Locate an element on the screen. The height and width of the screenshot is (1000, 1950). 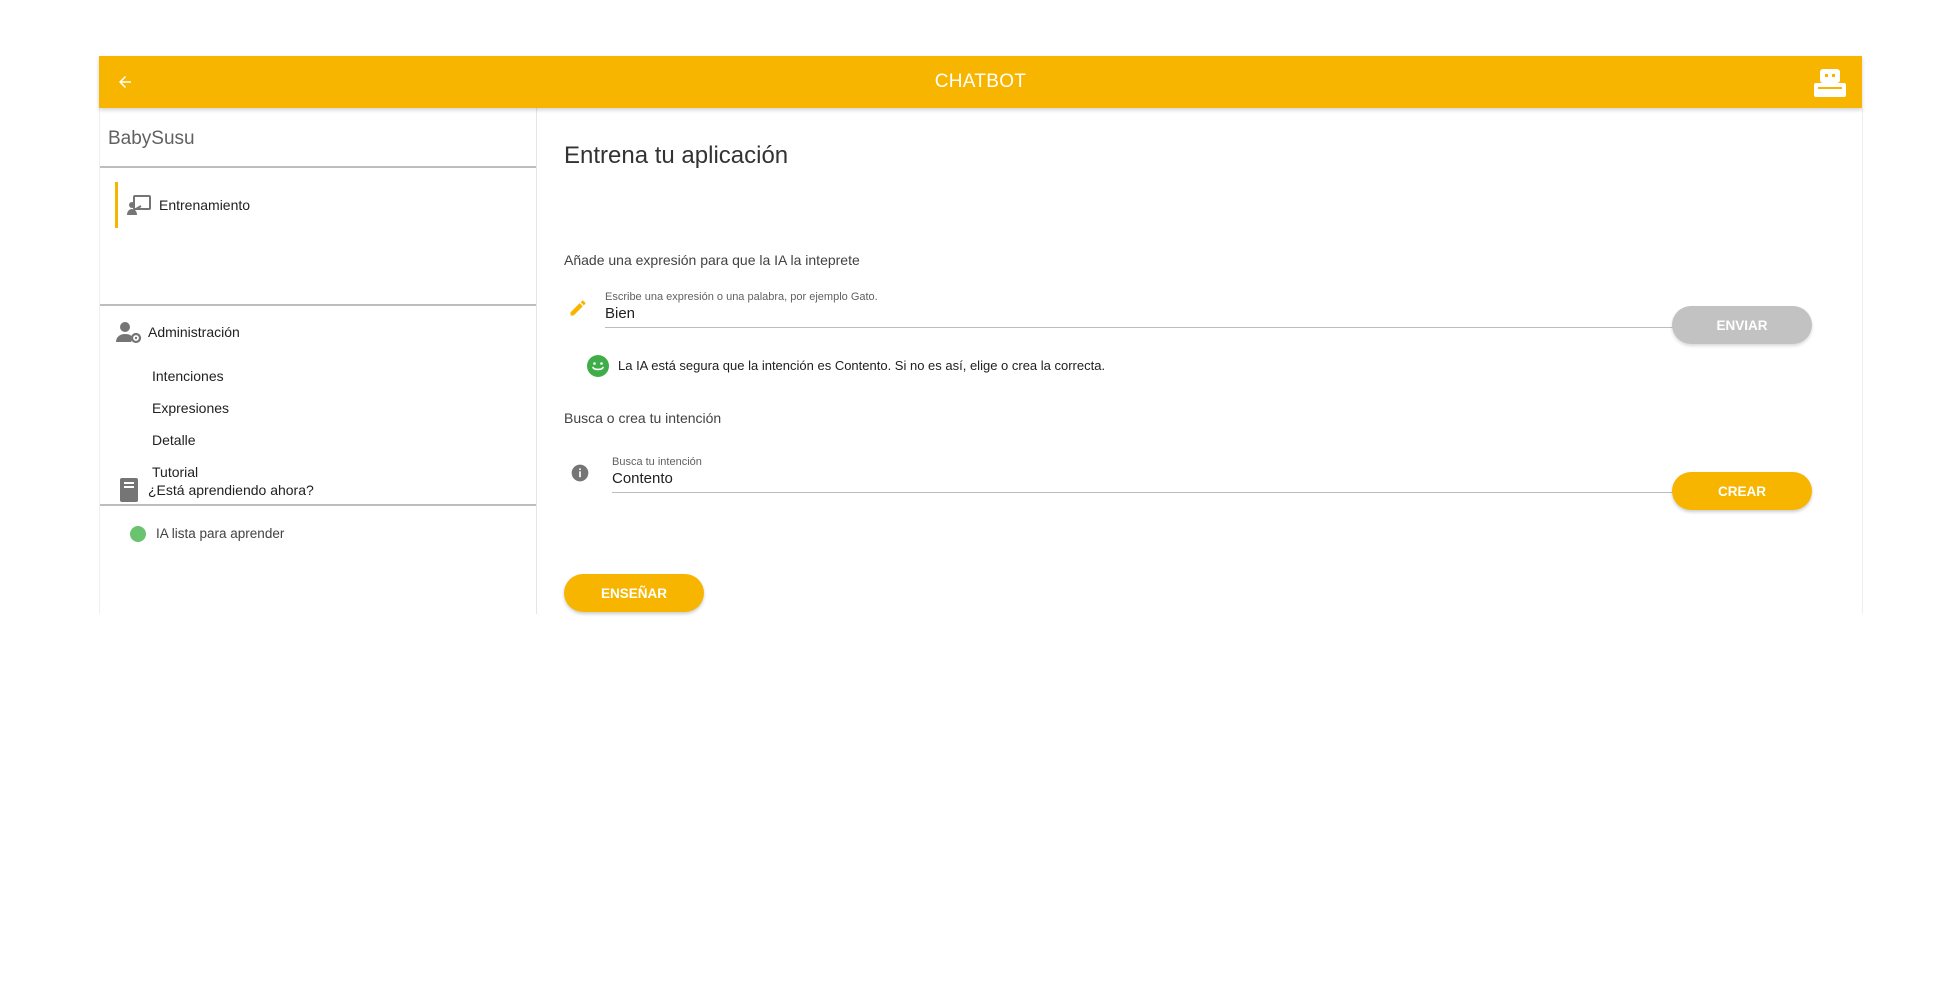
book-icon is located at coordinates (129, 490).